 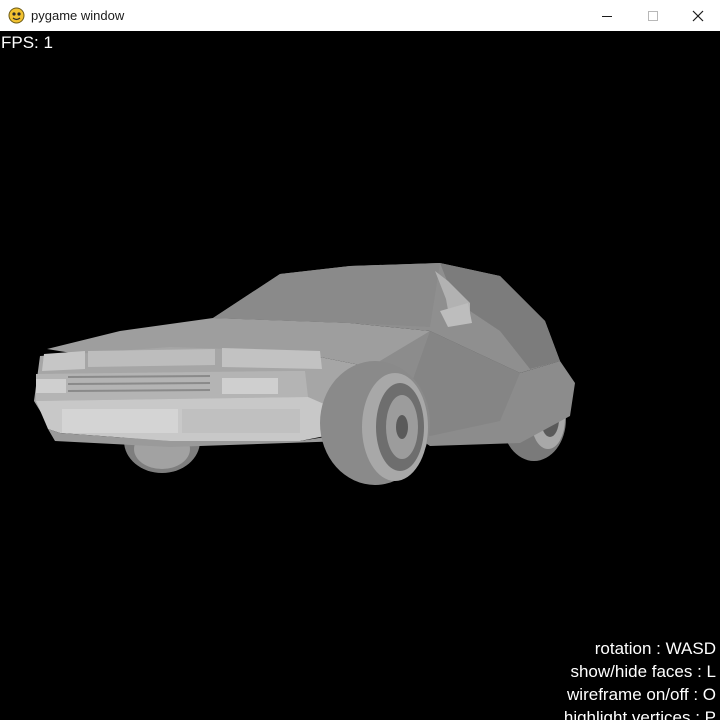 I want to click on minimize-icon, so click(x=607, y=16).